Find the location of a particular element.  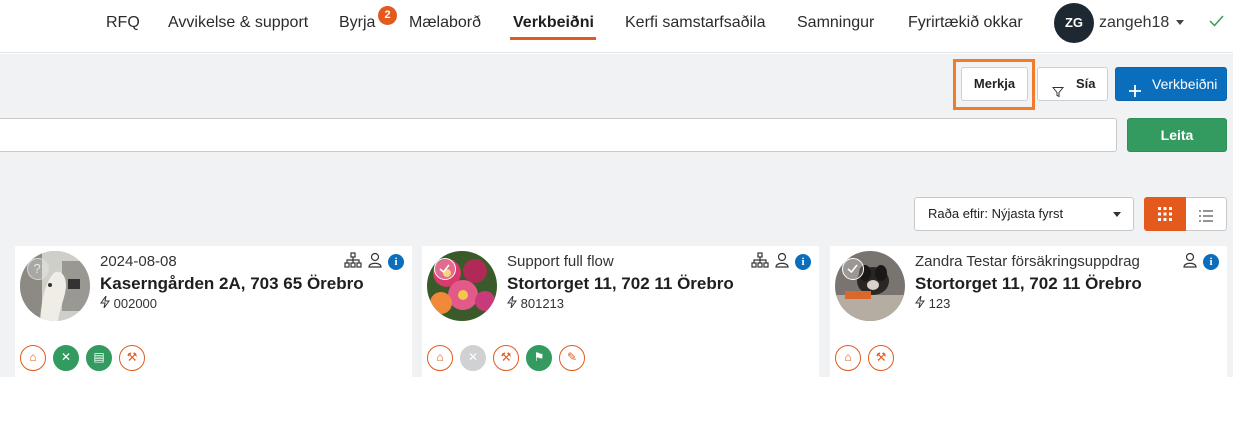

flag-icon: ⚑ is located at coordinates (539, 358).